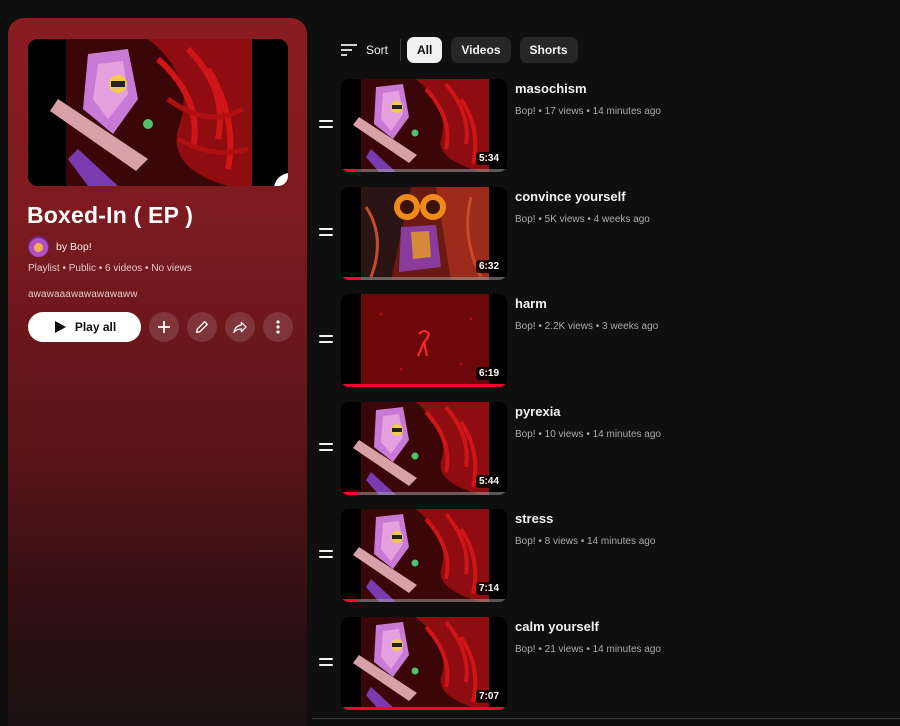  Describe the element at coordinates (585, 542) in the screenshot. I see `video-meta: Bop! • 8 views • 14 minutes ago` at that location.